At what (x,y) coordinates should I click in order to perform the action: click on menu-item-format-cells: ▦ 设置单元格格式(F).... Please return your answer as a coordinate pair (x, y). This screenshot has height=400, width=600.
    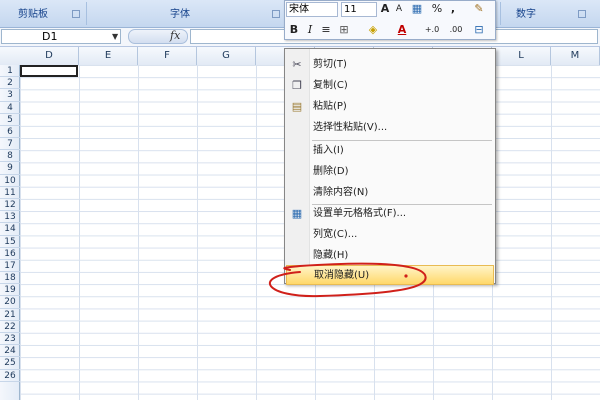
    Looking at the image, I should click on (390, 214).